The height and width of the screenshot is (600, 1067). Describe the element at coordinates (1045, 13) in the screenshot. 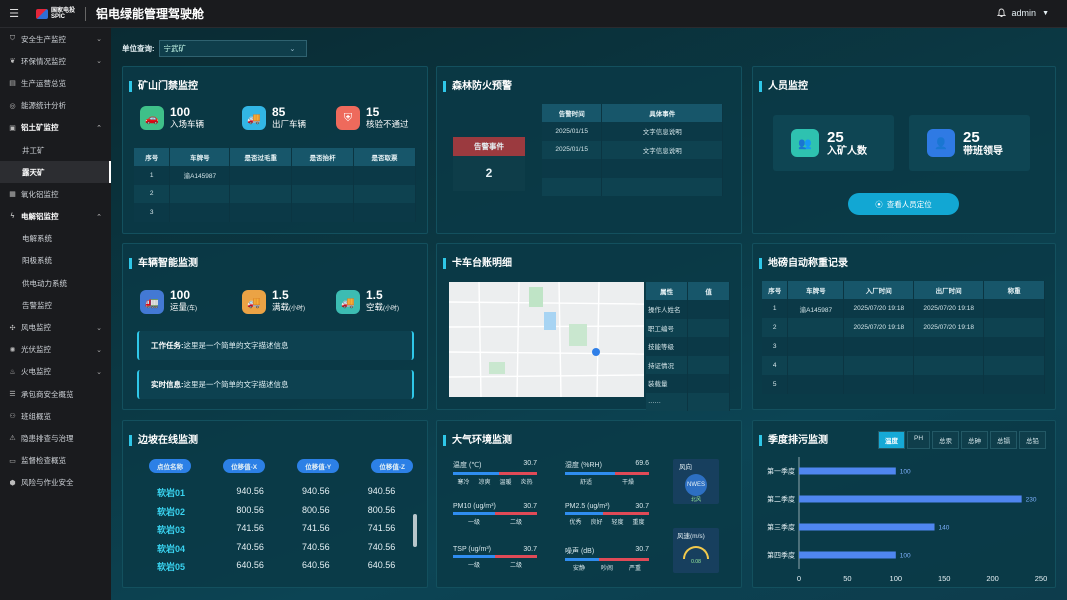

I see `user-chevron-down-icon: ▼` at that location.